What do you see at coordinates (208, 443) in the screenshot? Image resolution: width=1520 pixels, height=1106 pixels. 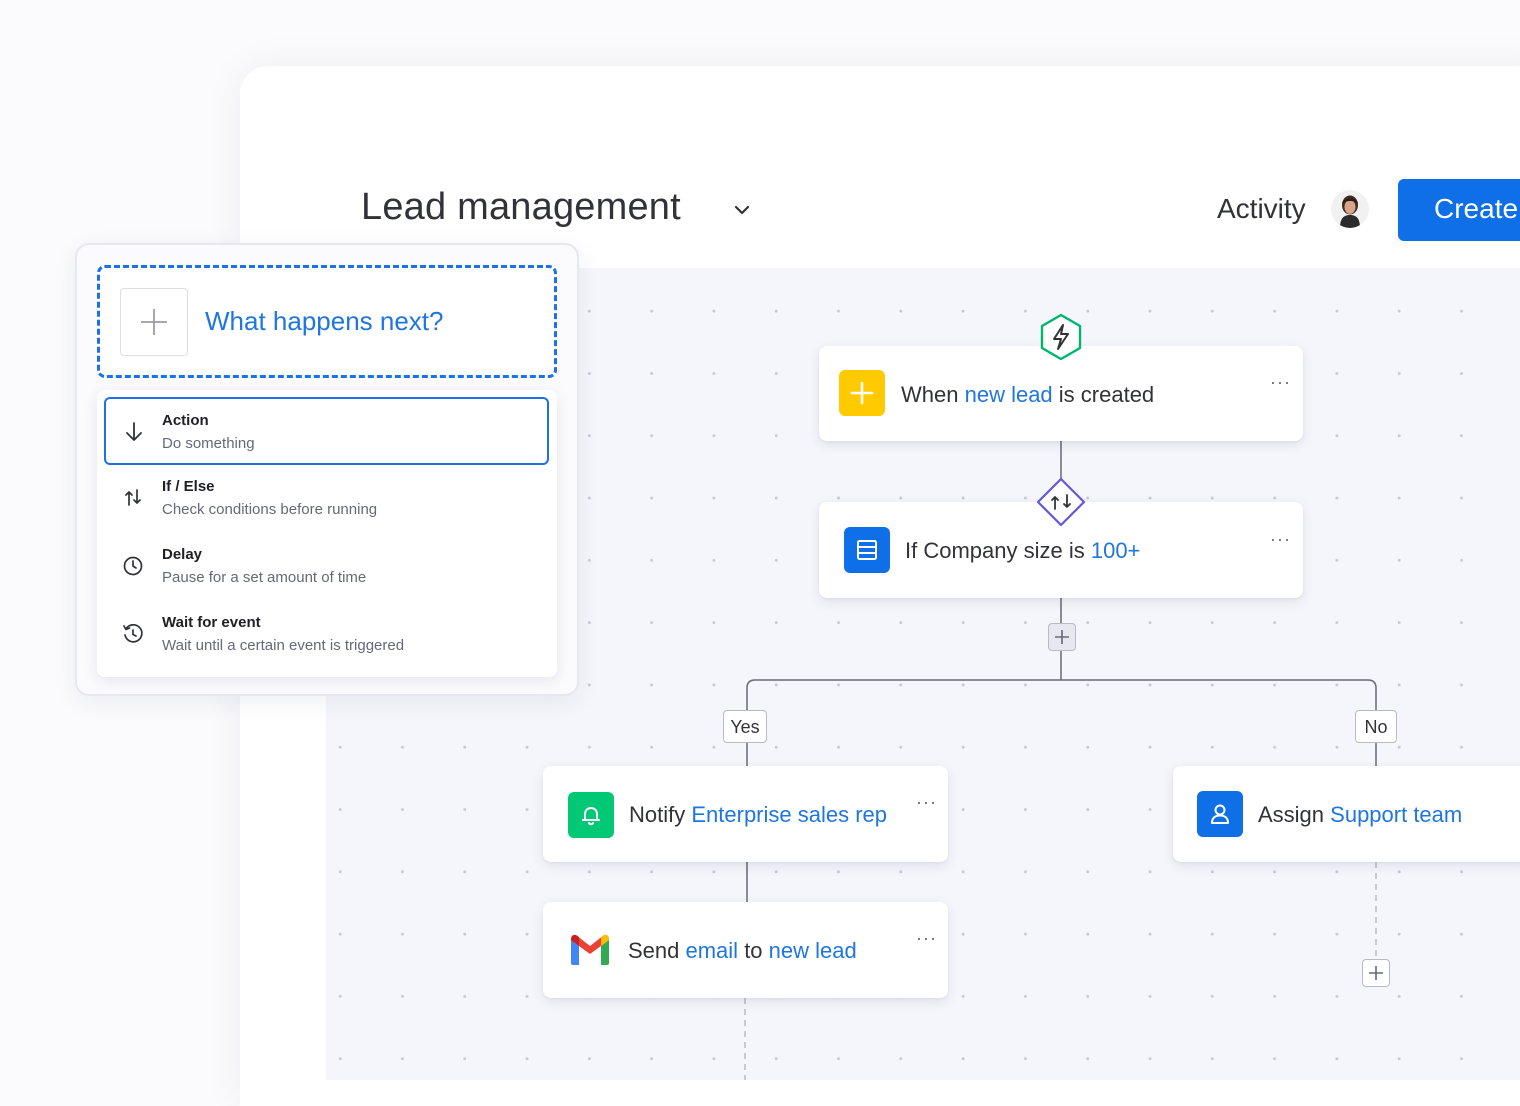 I see `menu-item-subtitle: Do something` at bounding box center [208, 443].